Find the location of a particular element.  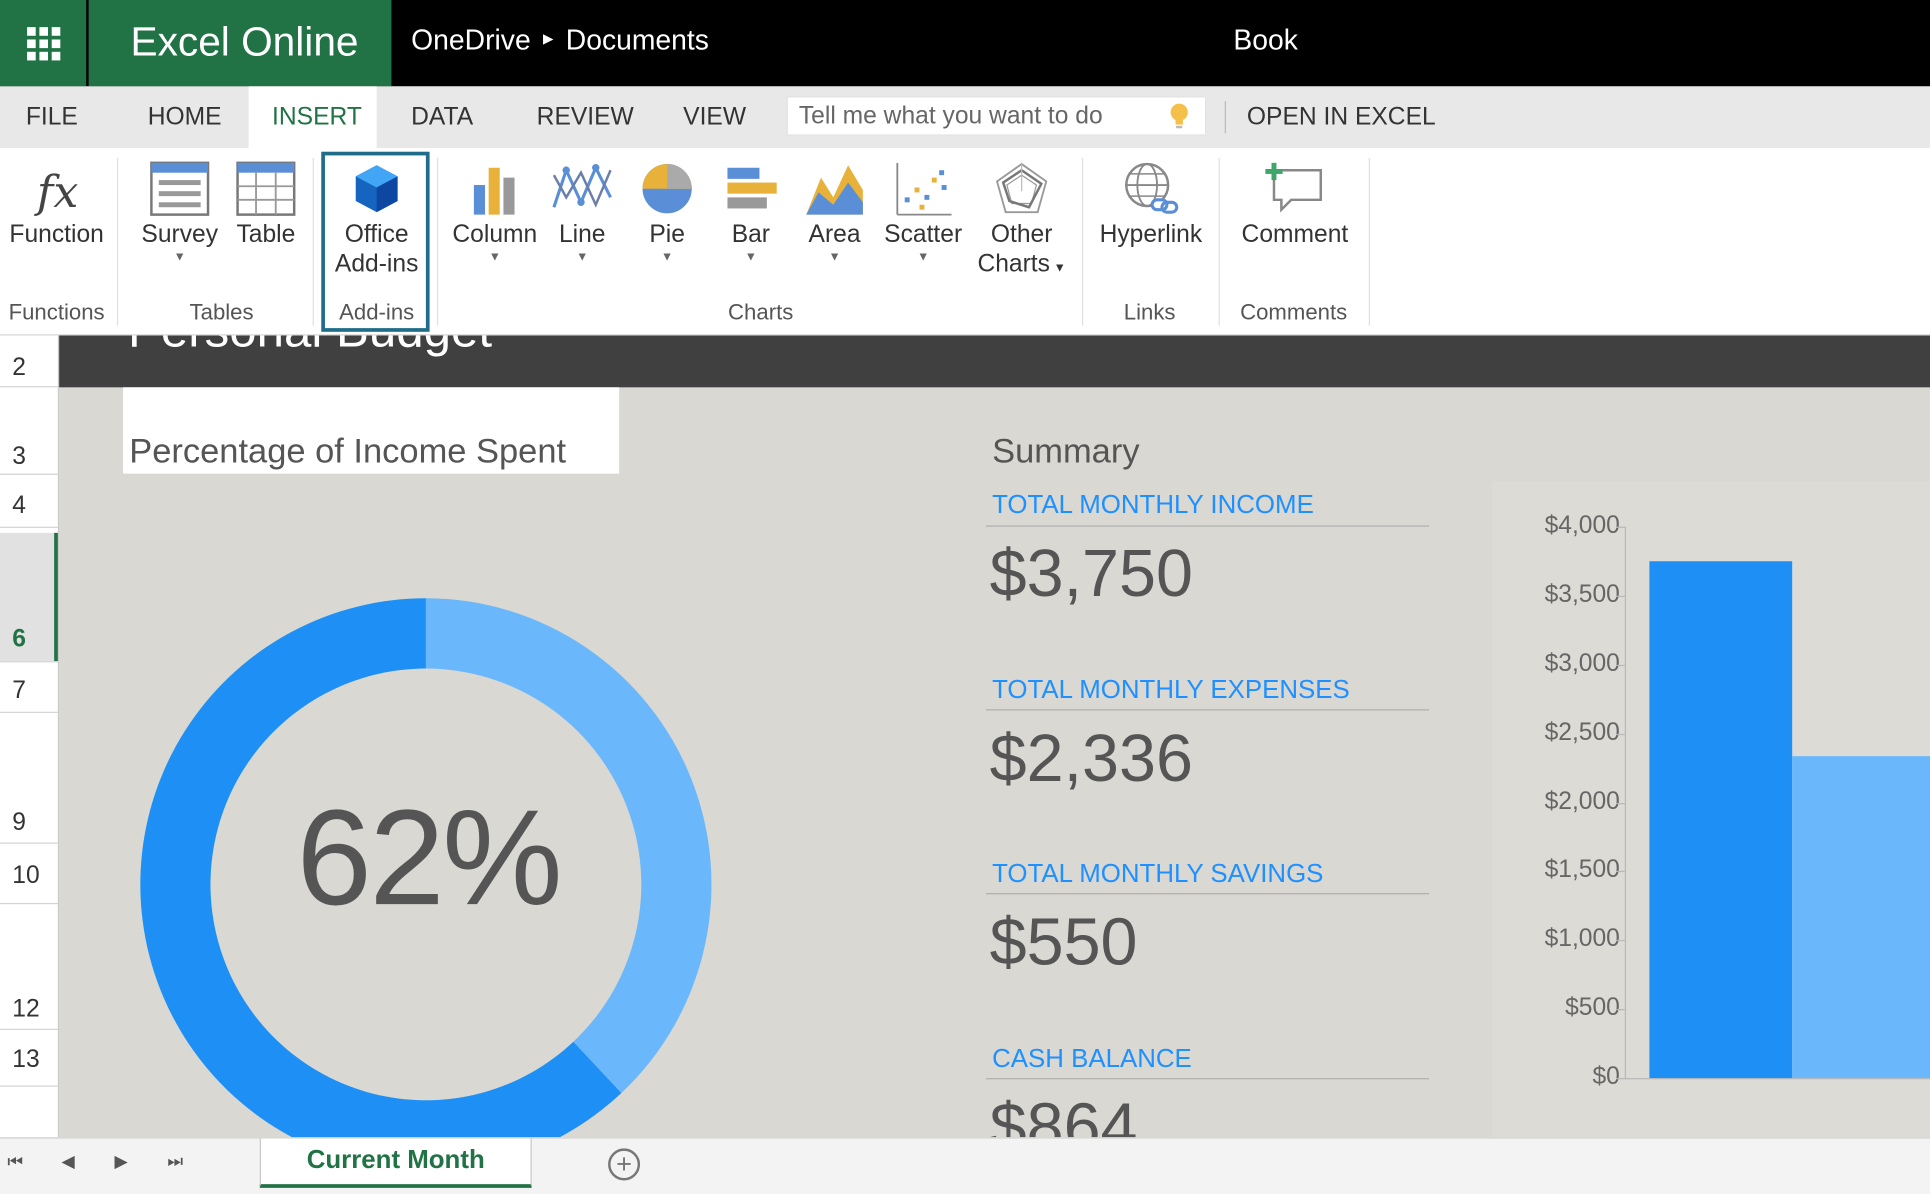

add-sheet-icon: + is located at coordinates (624, 1164).